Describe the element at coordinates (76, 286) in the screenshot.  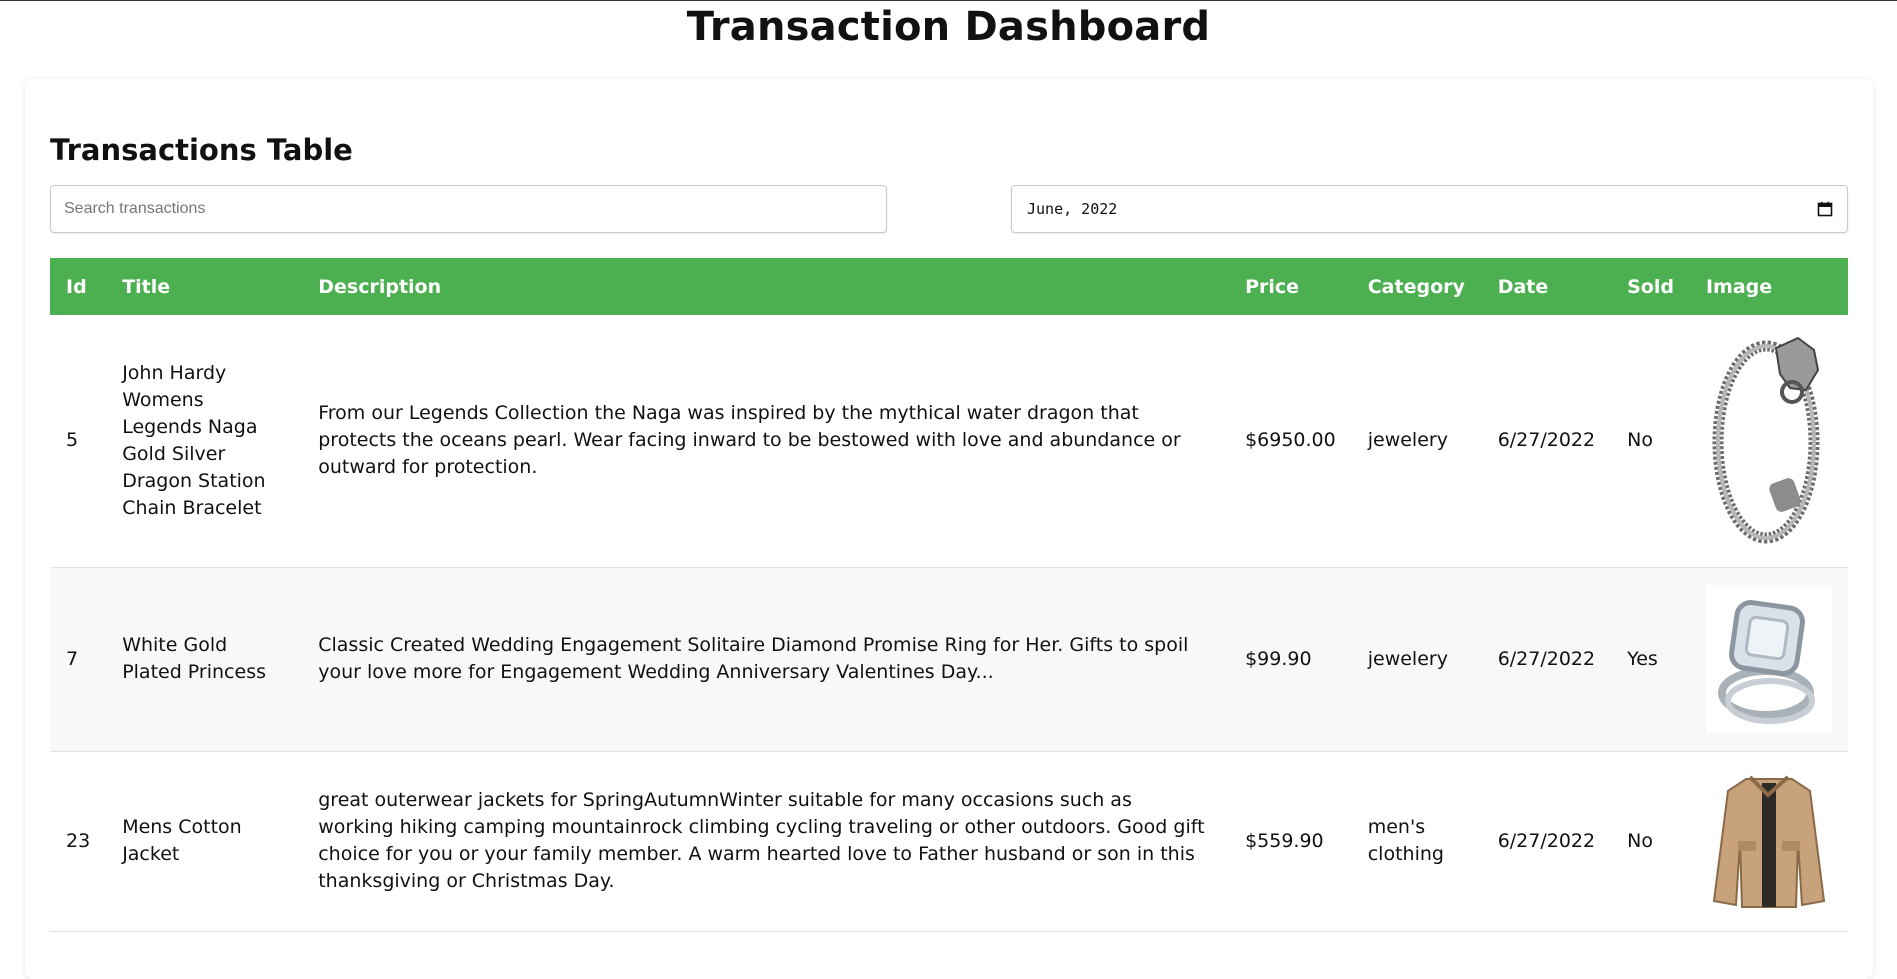
I see `column-header-id: Id` at that location.